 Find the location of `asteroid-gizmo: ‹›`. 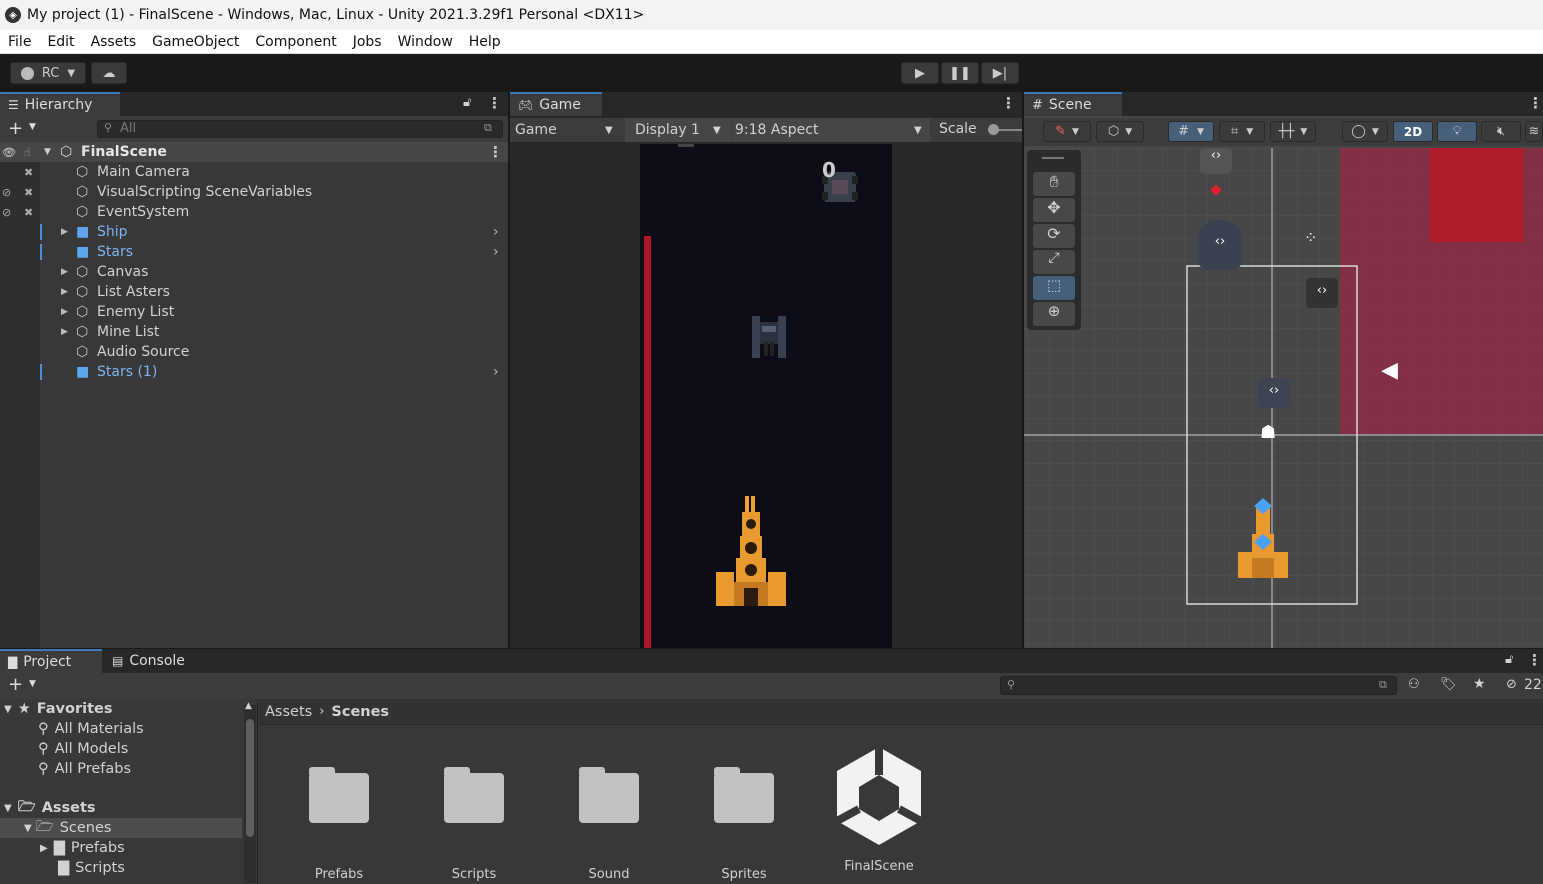

asteroid-gizmo: ‹› is located at coordinates (1220, 245).